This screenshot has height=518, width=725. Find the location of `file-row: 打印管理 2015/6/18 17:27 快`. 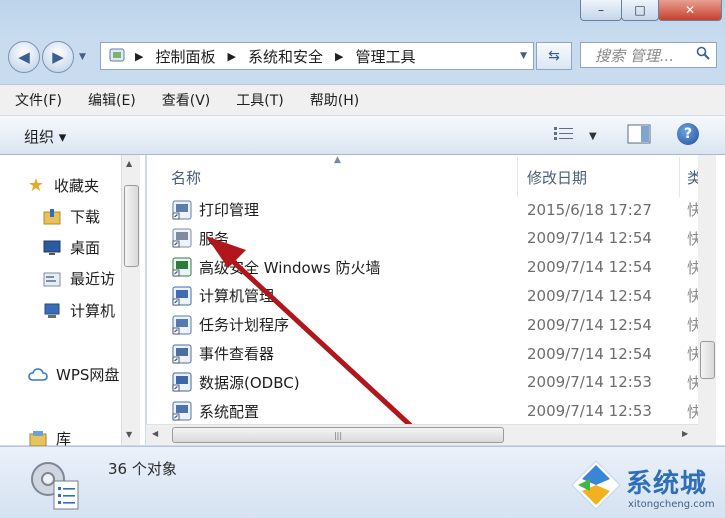

file-row: 打印管理 2015/6/18 17:27 快 is located at coordinates (427, 209).